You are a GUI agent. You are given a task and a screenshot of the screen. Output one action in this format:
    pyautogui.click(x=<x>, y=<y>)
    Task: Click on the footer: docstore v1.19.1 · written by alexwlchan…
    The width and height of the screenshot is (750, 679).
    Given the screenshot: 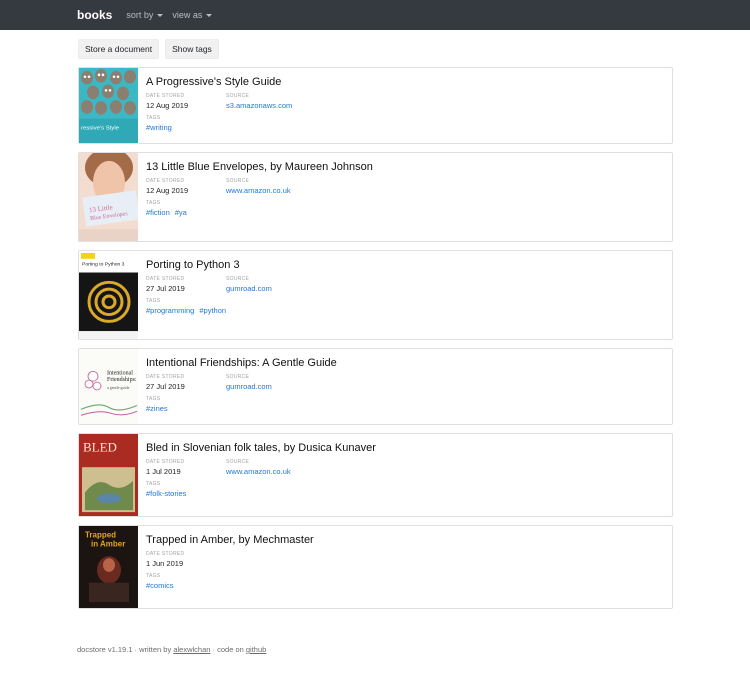 What is the action you would take?
    pyautogui.click(x=171, y=649)
    